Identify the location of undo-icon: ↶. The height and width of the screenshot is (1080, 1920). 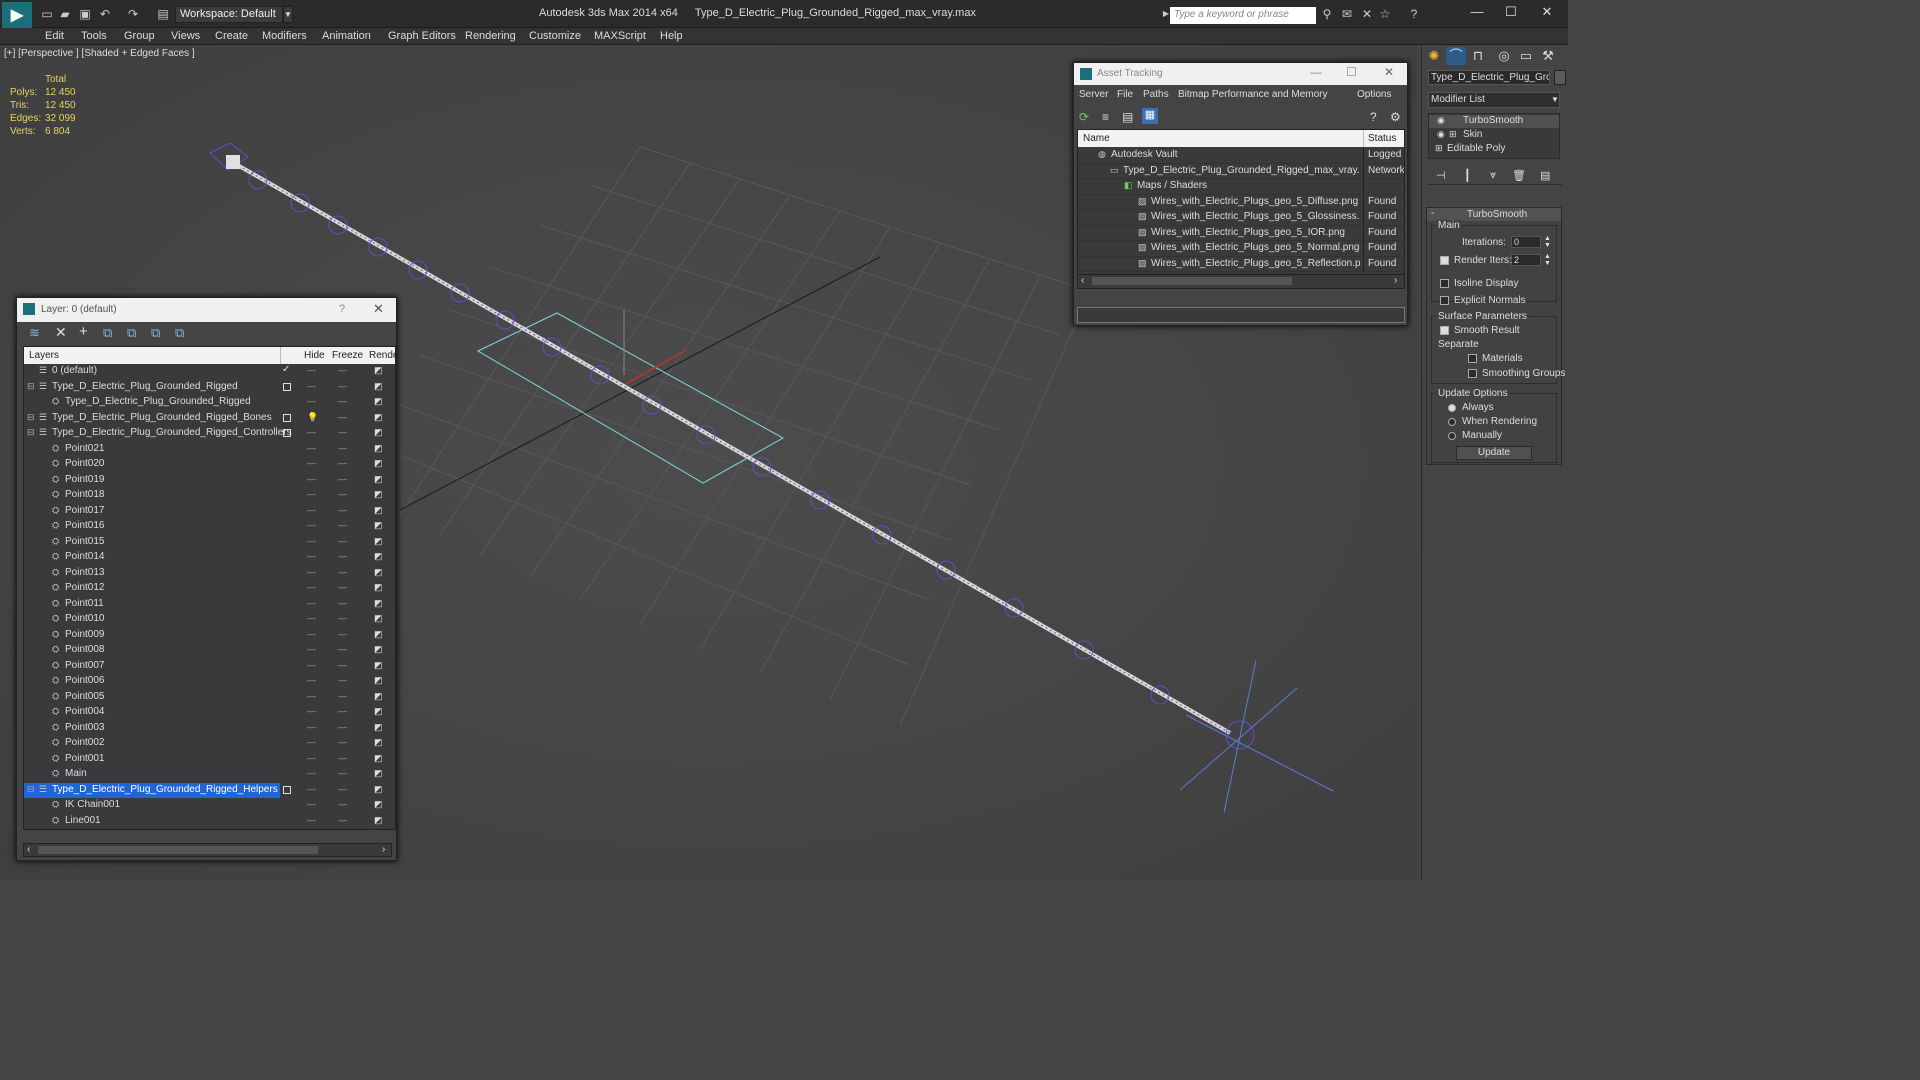
(105, 14).